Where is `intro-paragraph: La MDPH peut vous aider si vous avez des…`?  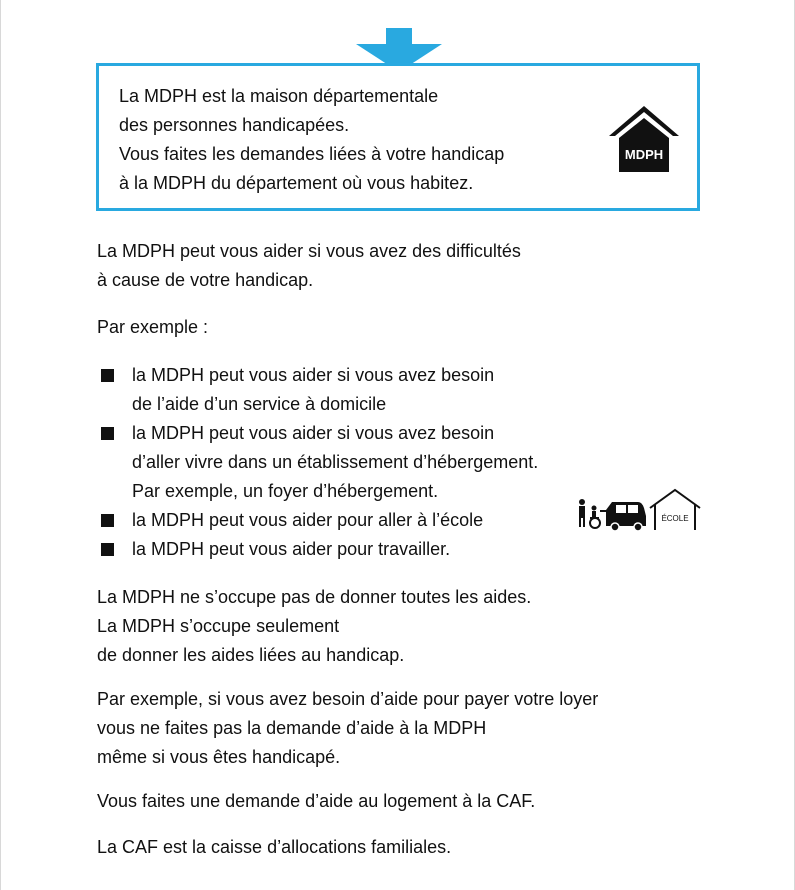 intro-paragraph: La MDPH peut vous aider si vous avez des… is located at coordinates (309, 266).